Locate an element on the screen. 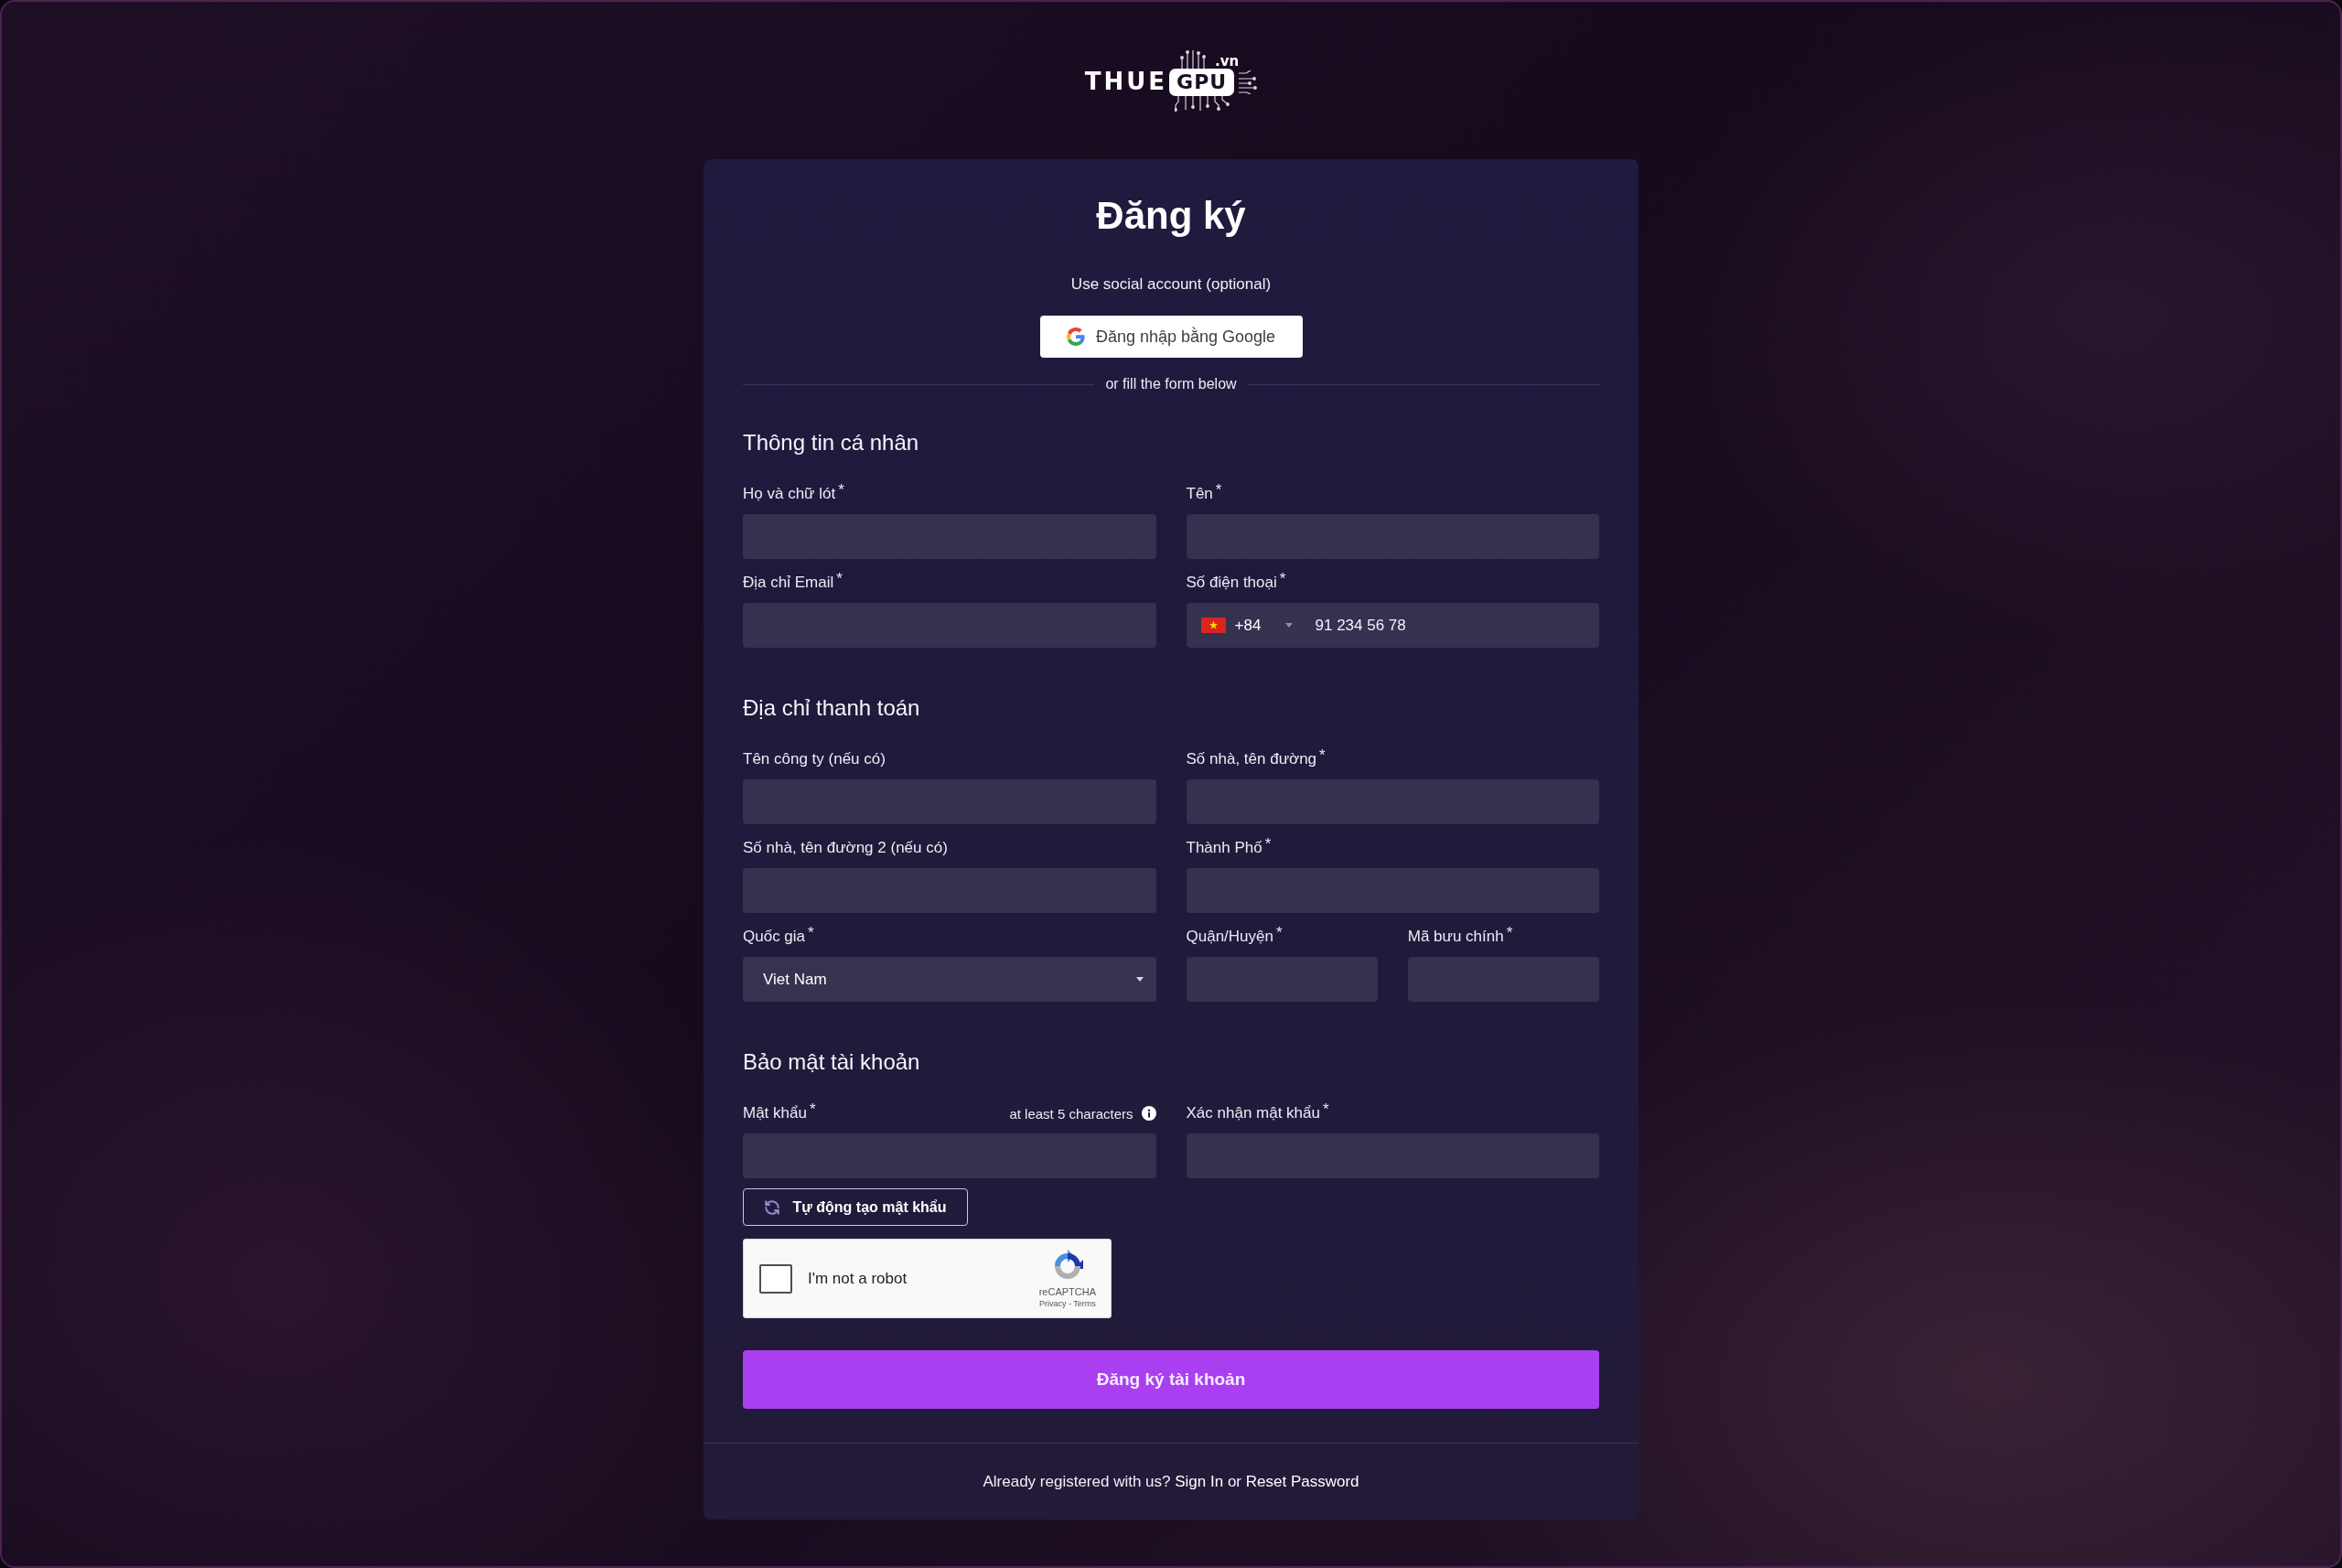  footer-text: Already registered with us? Sign In or Reset Password is located at coordinates (1171, 1481).